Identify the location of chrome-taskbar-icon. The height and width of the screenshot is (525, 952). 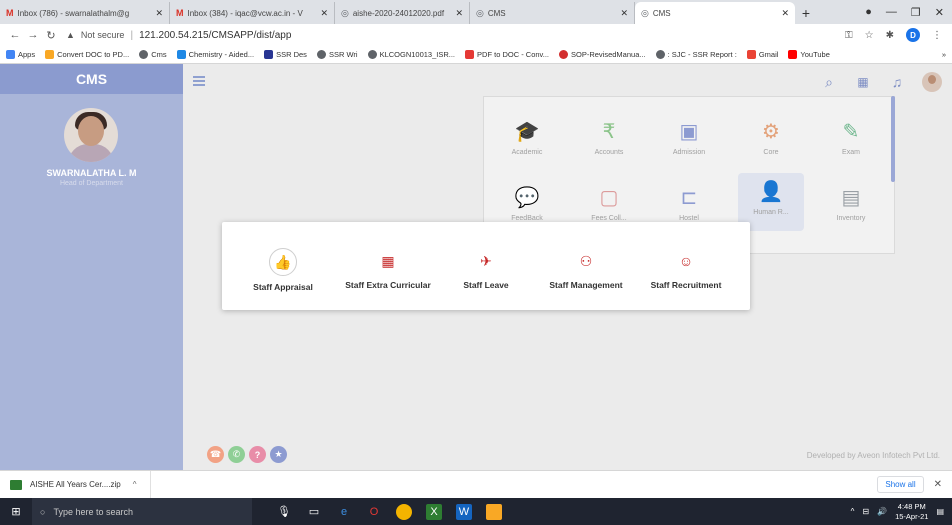
(404, 511).